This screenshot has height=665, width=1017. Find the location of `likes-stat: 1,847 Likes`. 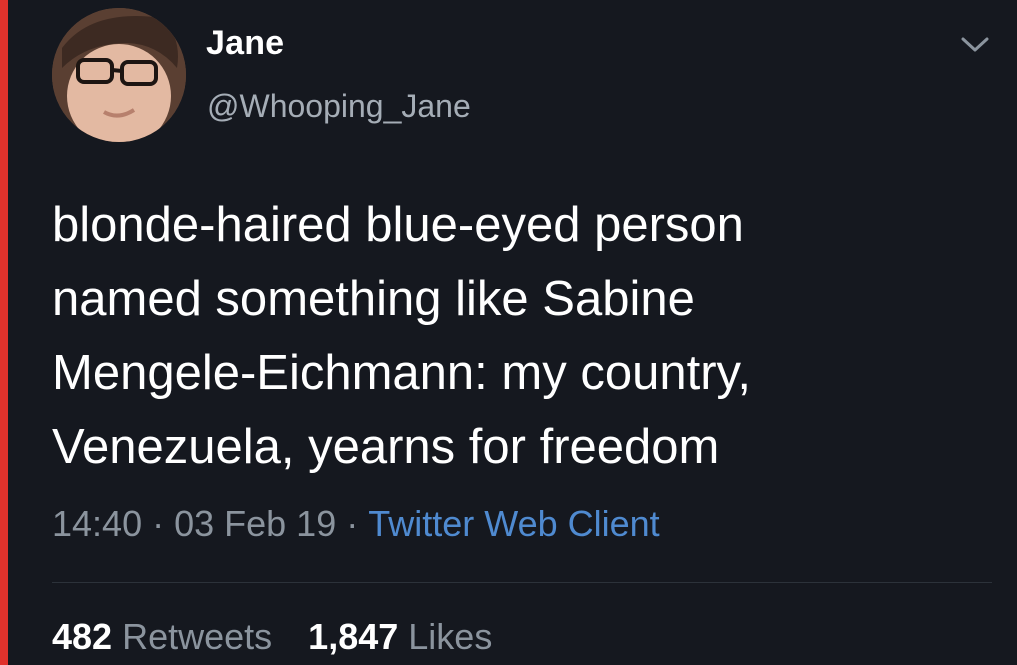

likes-stat: 1,847 Likes is located at coordinates (400, 636).